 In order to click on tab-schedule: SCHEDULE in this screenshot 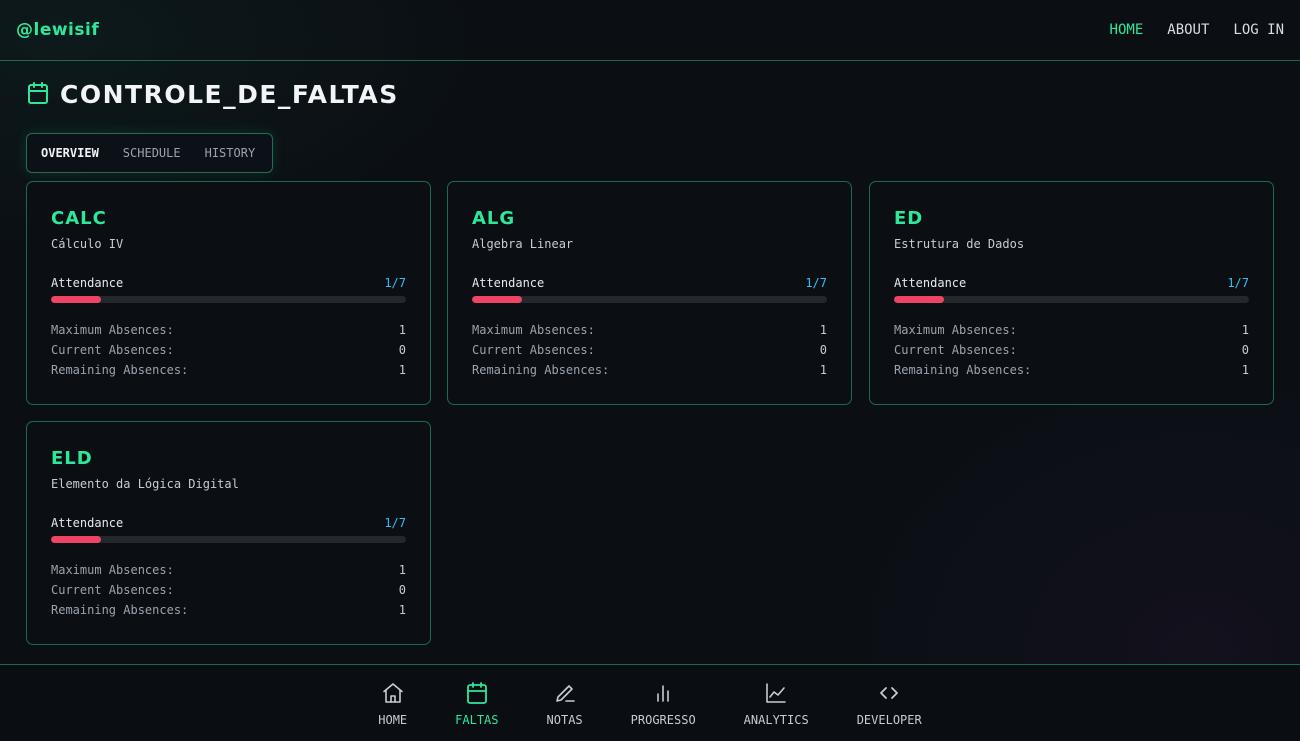, I will do `click(152, 153)`.